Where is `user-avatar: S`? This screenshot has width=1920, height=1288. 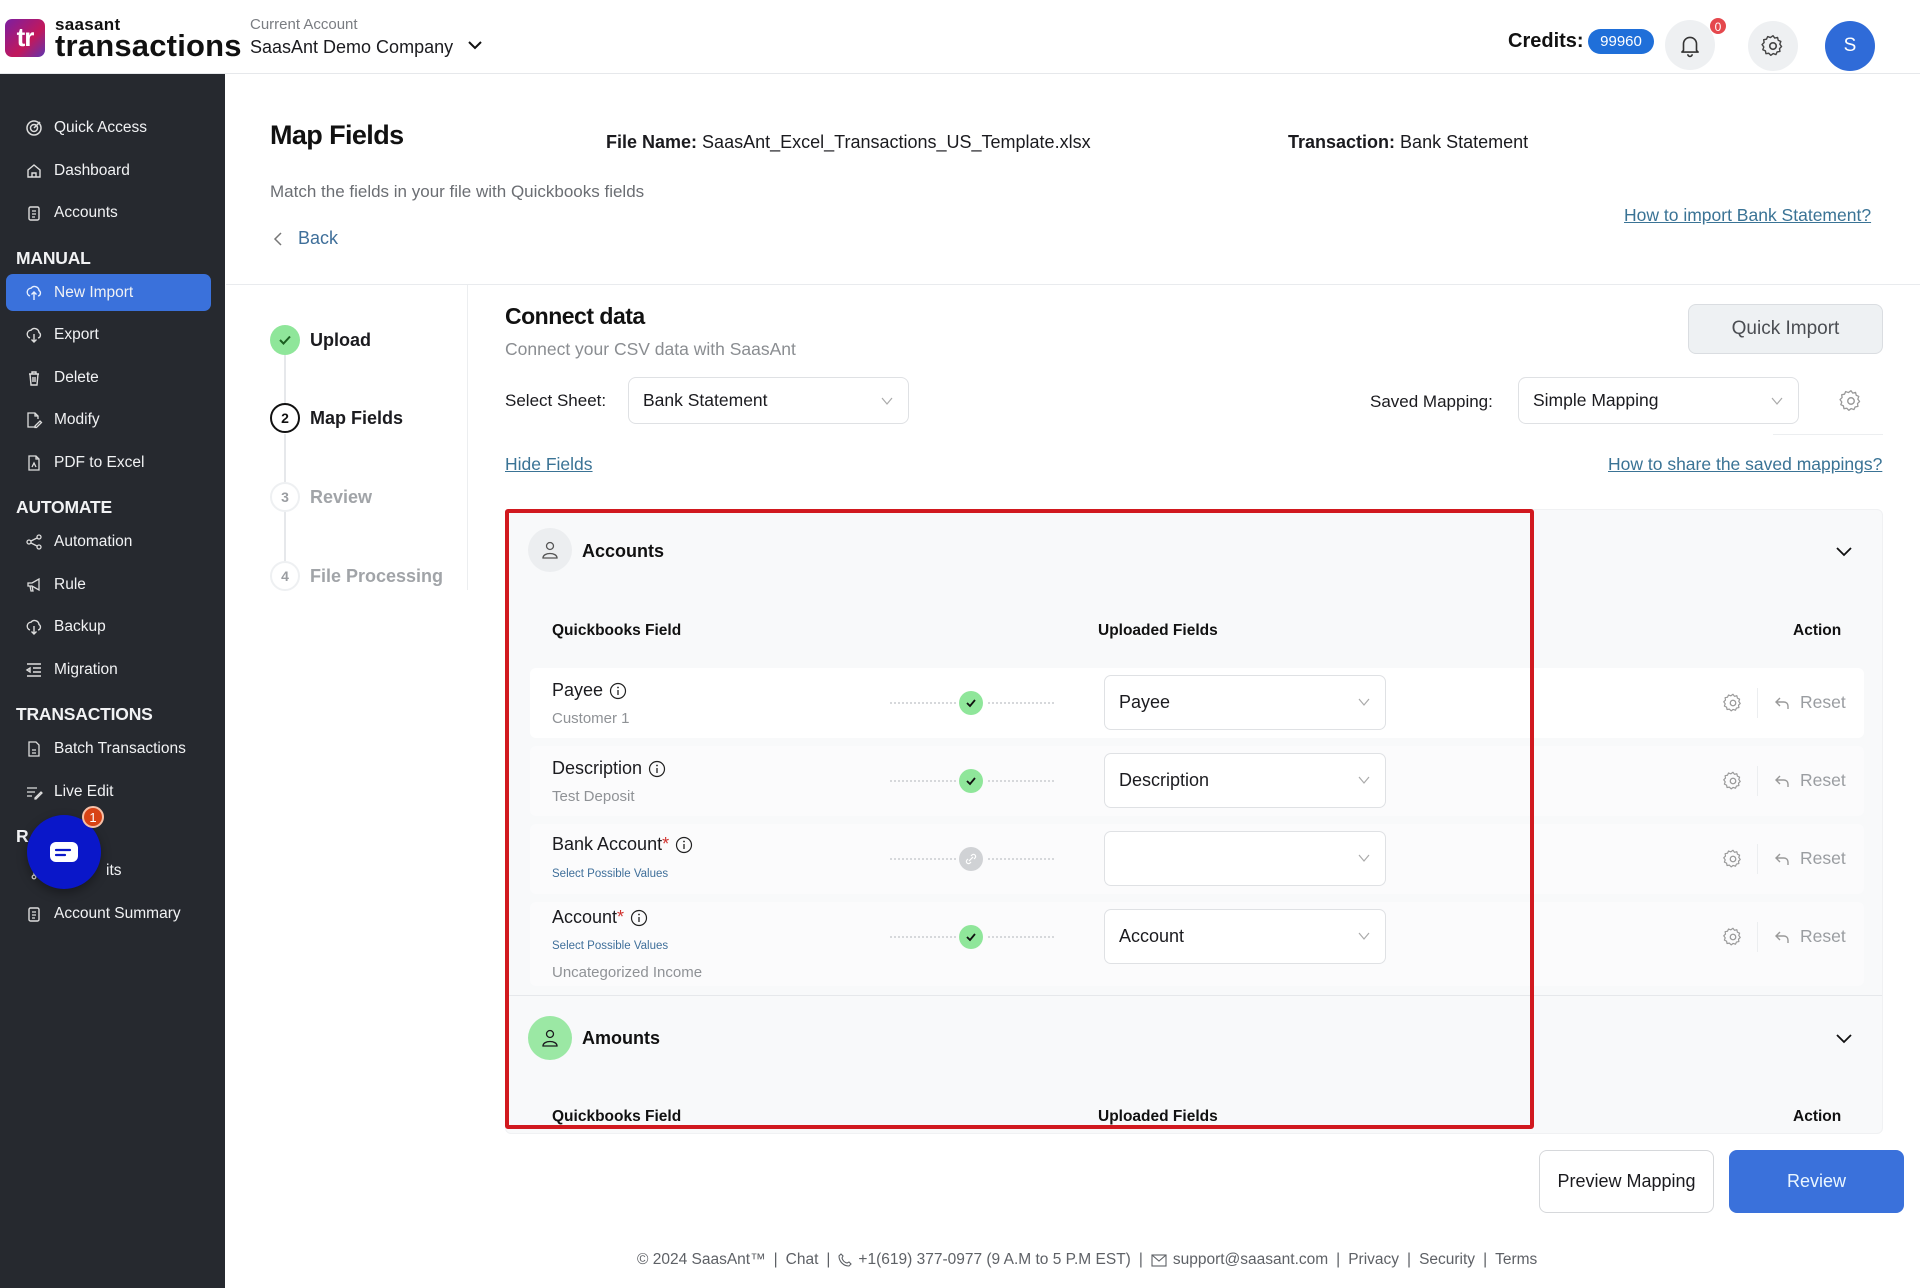 user-avatar: S is located at coordinates (1850, 46).